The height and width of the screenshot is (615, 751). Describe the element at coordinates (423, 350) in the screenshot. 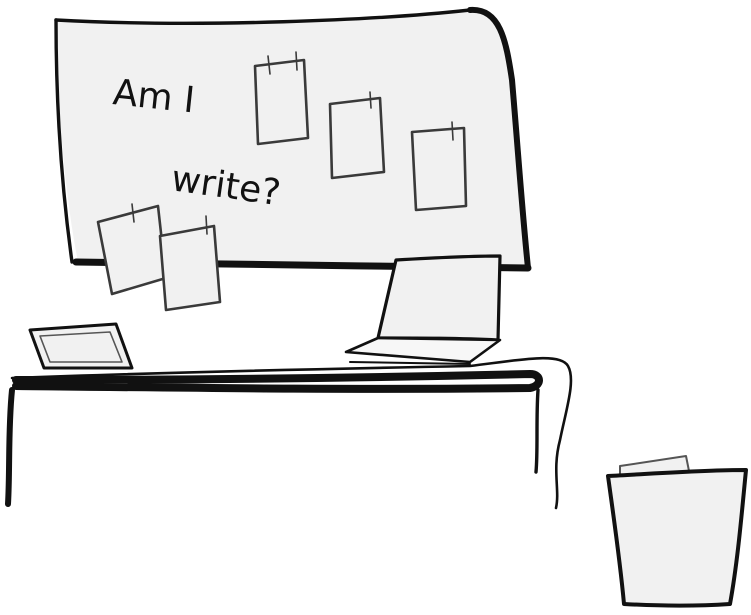

I see `laptop-base` at that location.